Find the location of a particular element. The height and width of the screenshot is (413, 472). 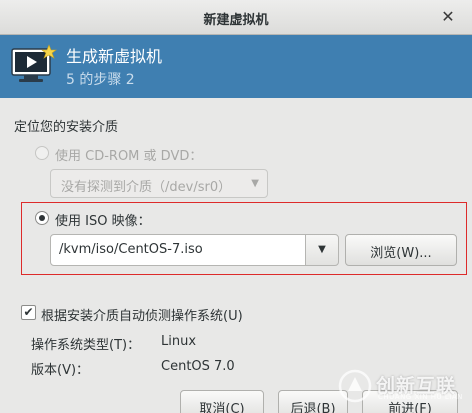

iso-radio-label: 使用 ISO 映像： is located at coordinates (103, 221).